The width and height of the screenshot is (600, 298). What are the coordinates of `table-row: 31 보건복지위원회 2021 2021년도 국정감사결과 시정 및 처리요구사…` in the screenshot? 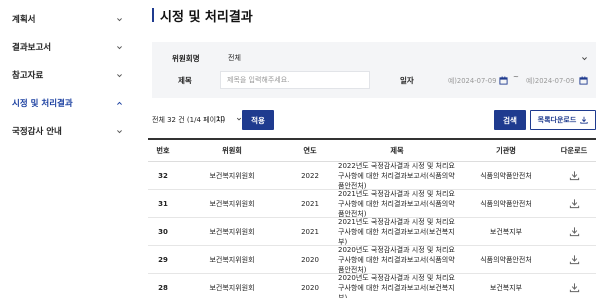 It's located at (372, 204).